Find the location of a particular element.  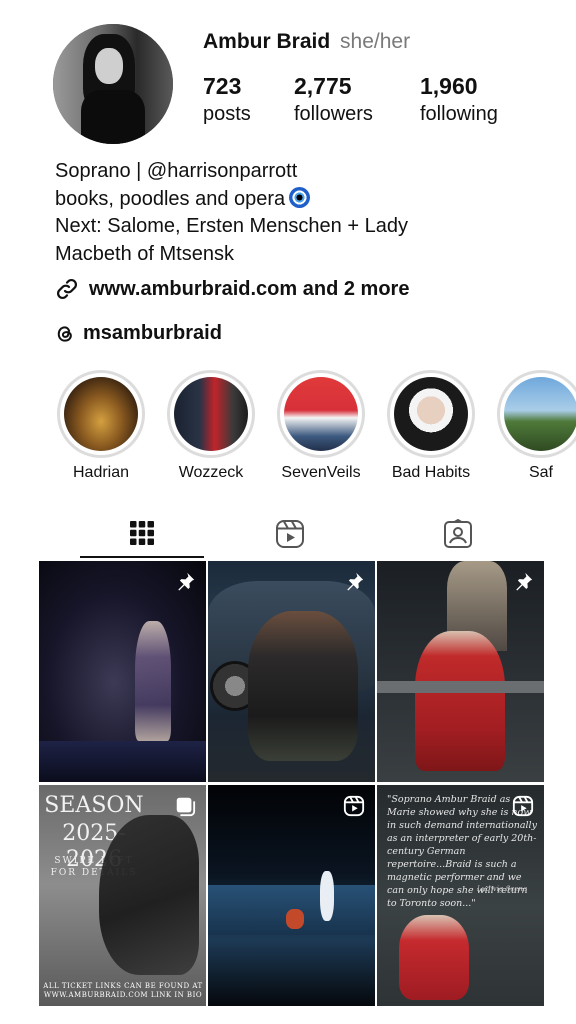

red-coat-figure is located at coordinates (460, 701).